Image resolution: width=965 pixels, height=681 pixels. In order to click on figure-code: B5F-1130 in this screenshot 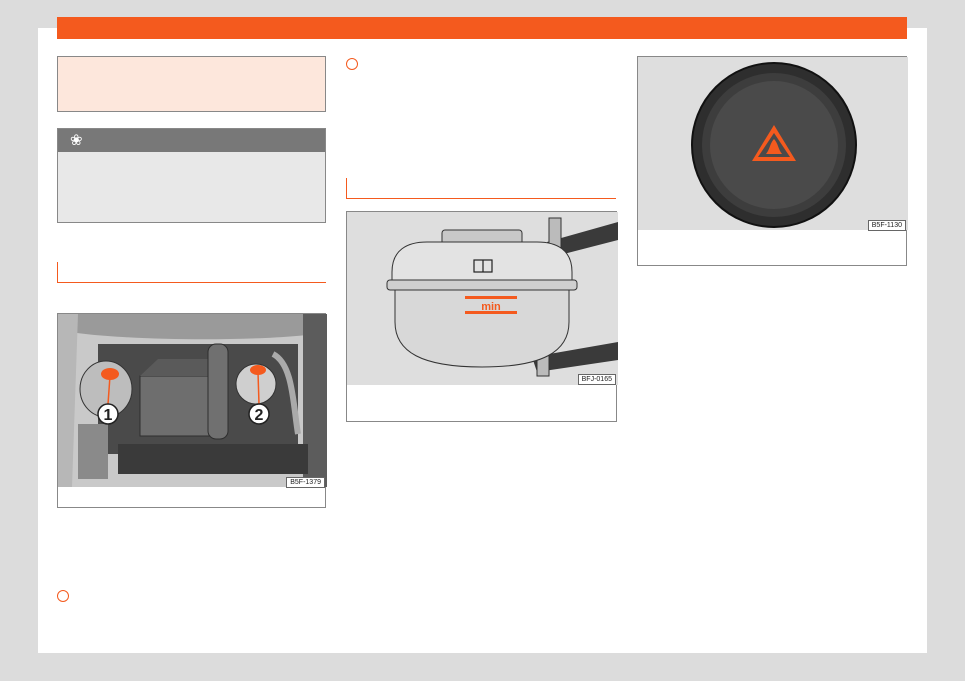, I will do `click(886, 225)`.